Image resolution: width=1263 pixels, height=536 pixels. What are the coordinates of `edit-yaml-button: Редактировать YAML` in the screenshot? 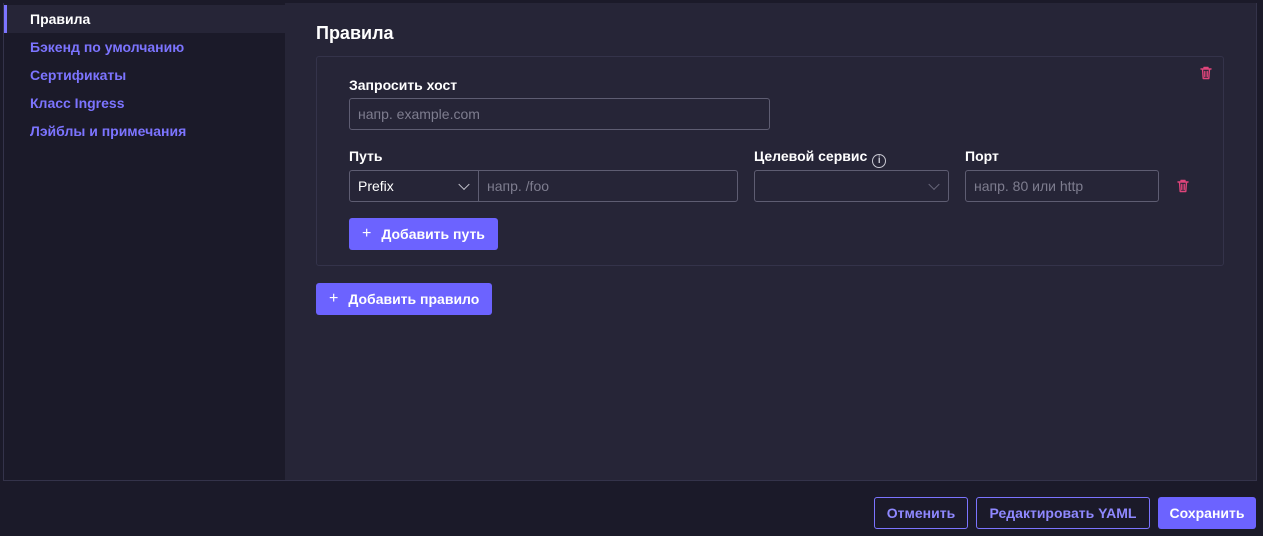 It's located at (1063, 513).